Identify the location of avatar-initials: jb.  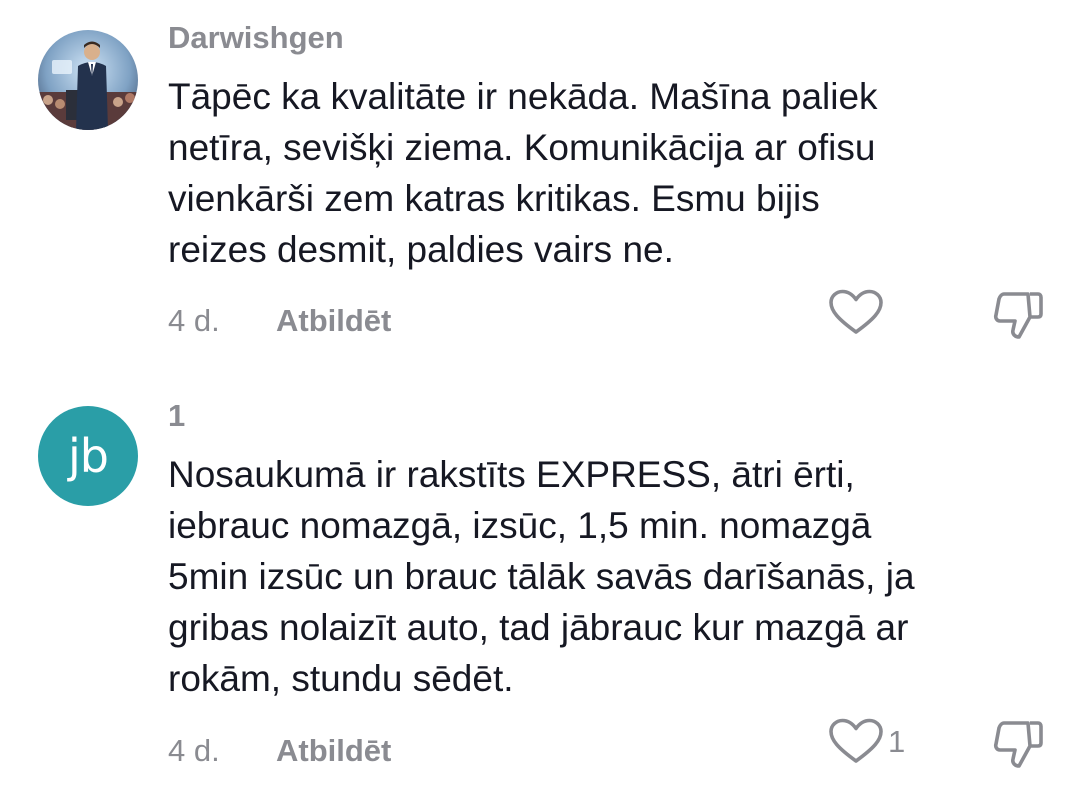
(88, 456).